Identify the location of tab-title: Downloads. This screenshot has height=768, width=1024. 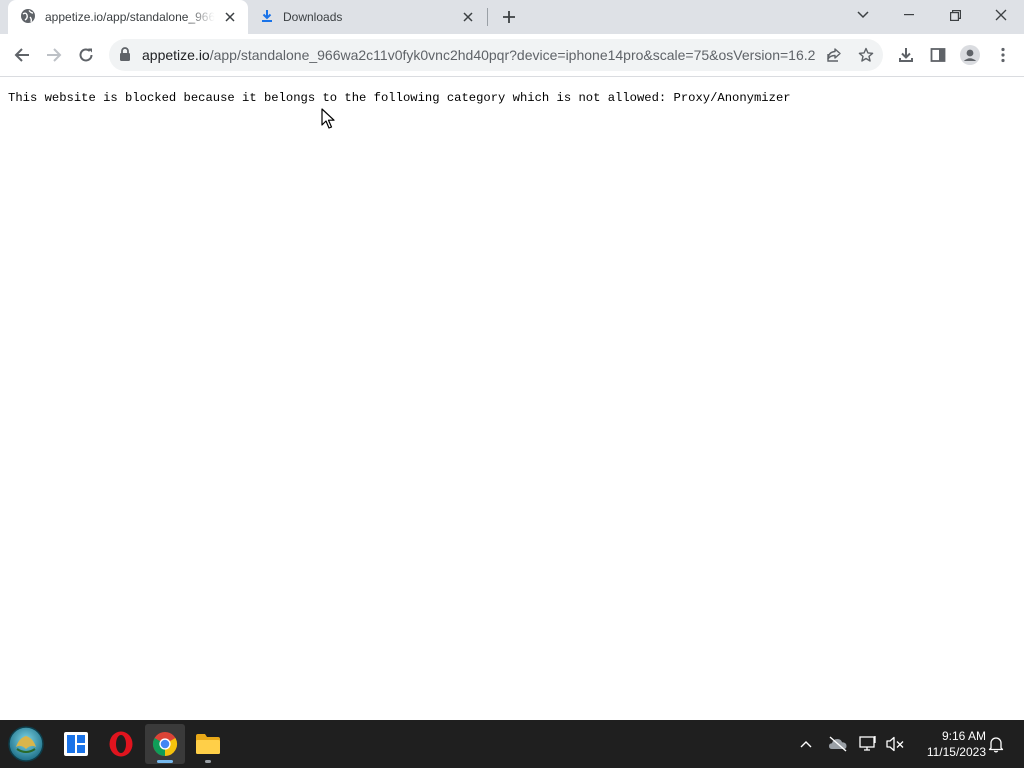
(313, 17).